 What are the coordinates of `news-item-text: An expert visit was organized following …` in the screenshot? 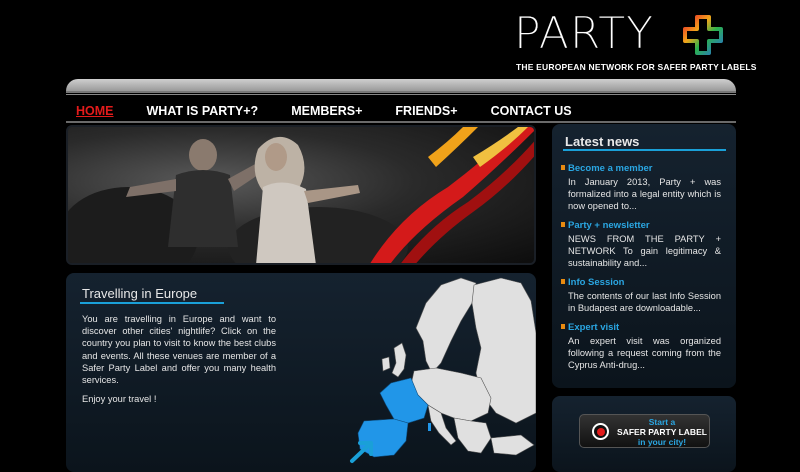 It's located at (644, 353).